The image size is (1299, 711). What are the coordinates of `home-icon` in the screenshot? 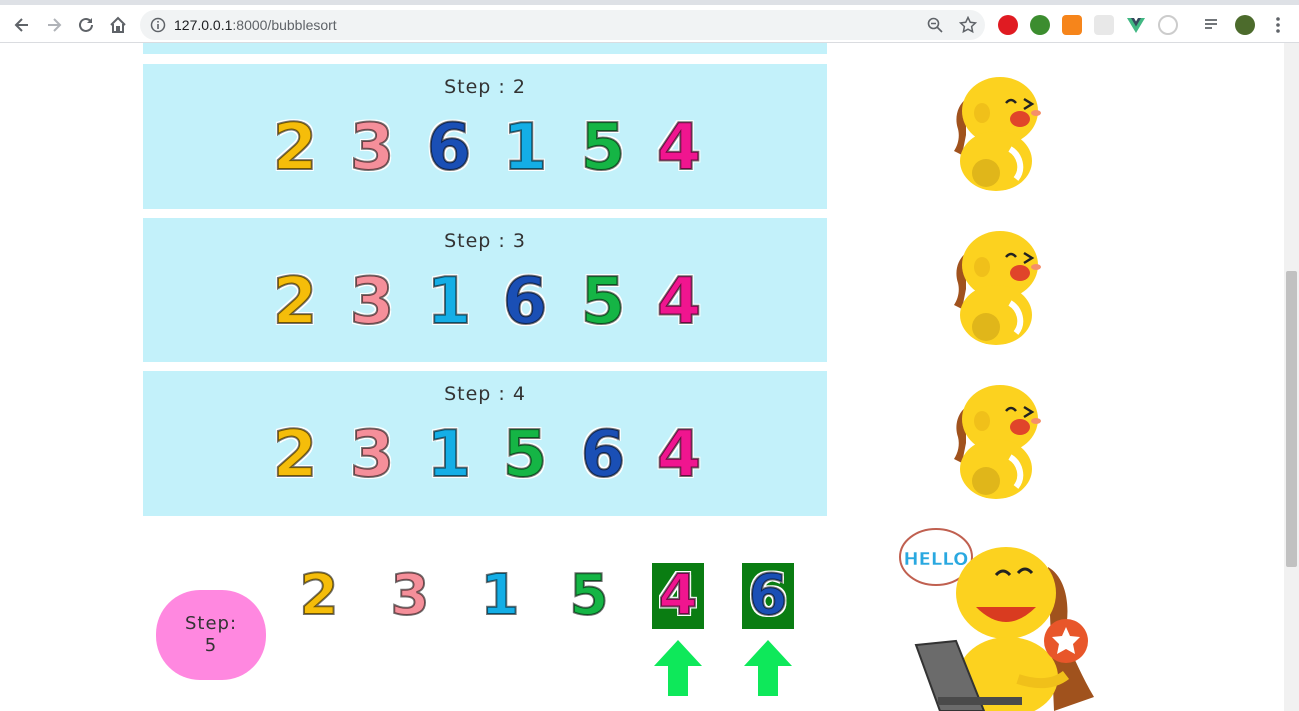 It's located at (118, 24).